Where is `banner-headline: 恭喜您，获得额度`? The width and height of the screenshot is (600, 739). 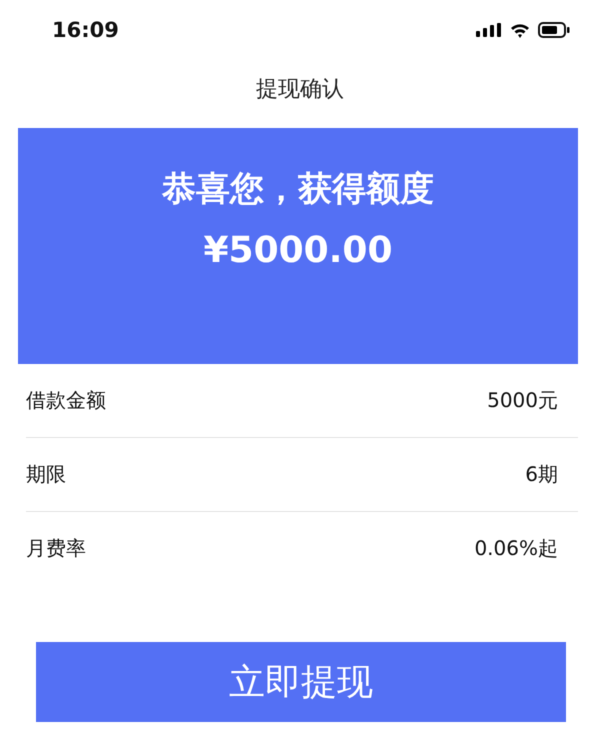
banner-headline: 恭喜您，获得额度 is located at coordinates (298, 189).